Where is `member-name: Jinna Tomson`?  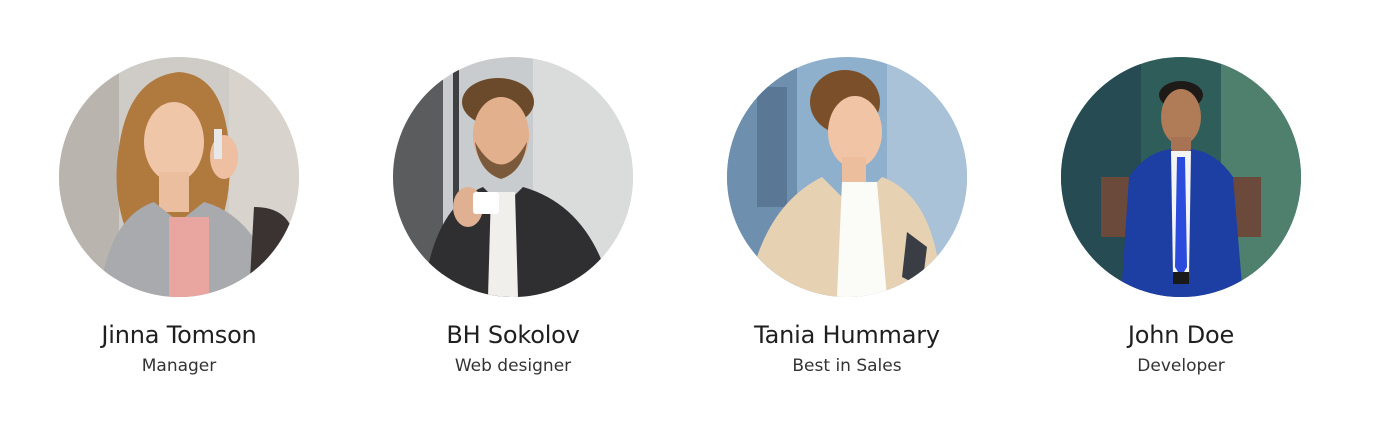 member-name: Jinna Tomson is located at coordinates (179, 335).